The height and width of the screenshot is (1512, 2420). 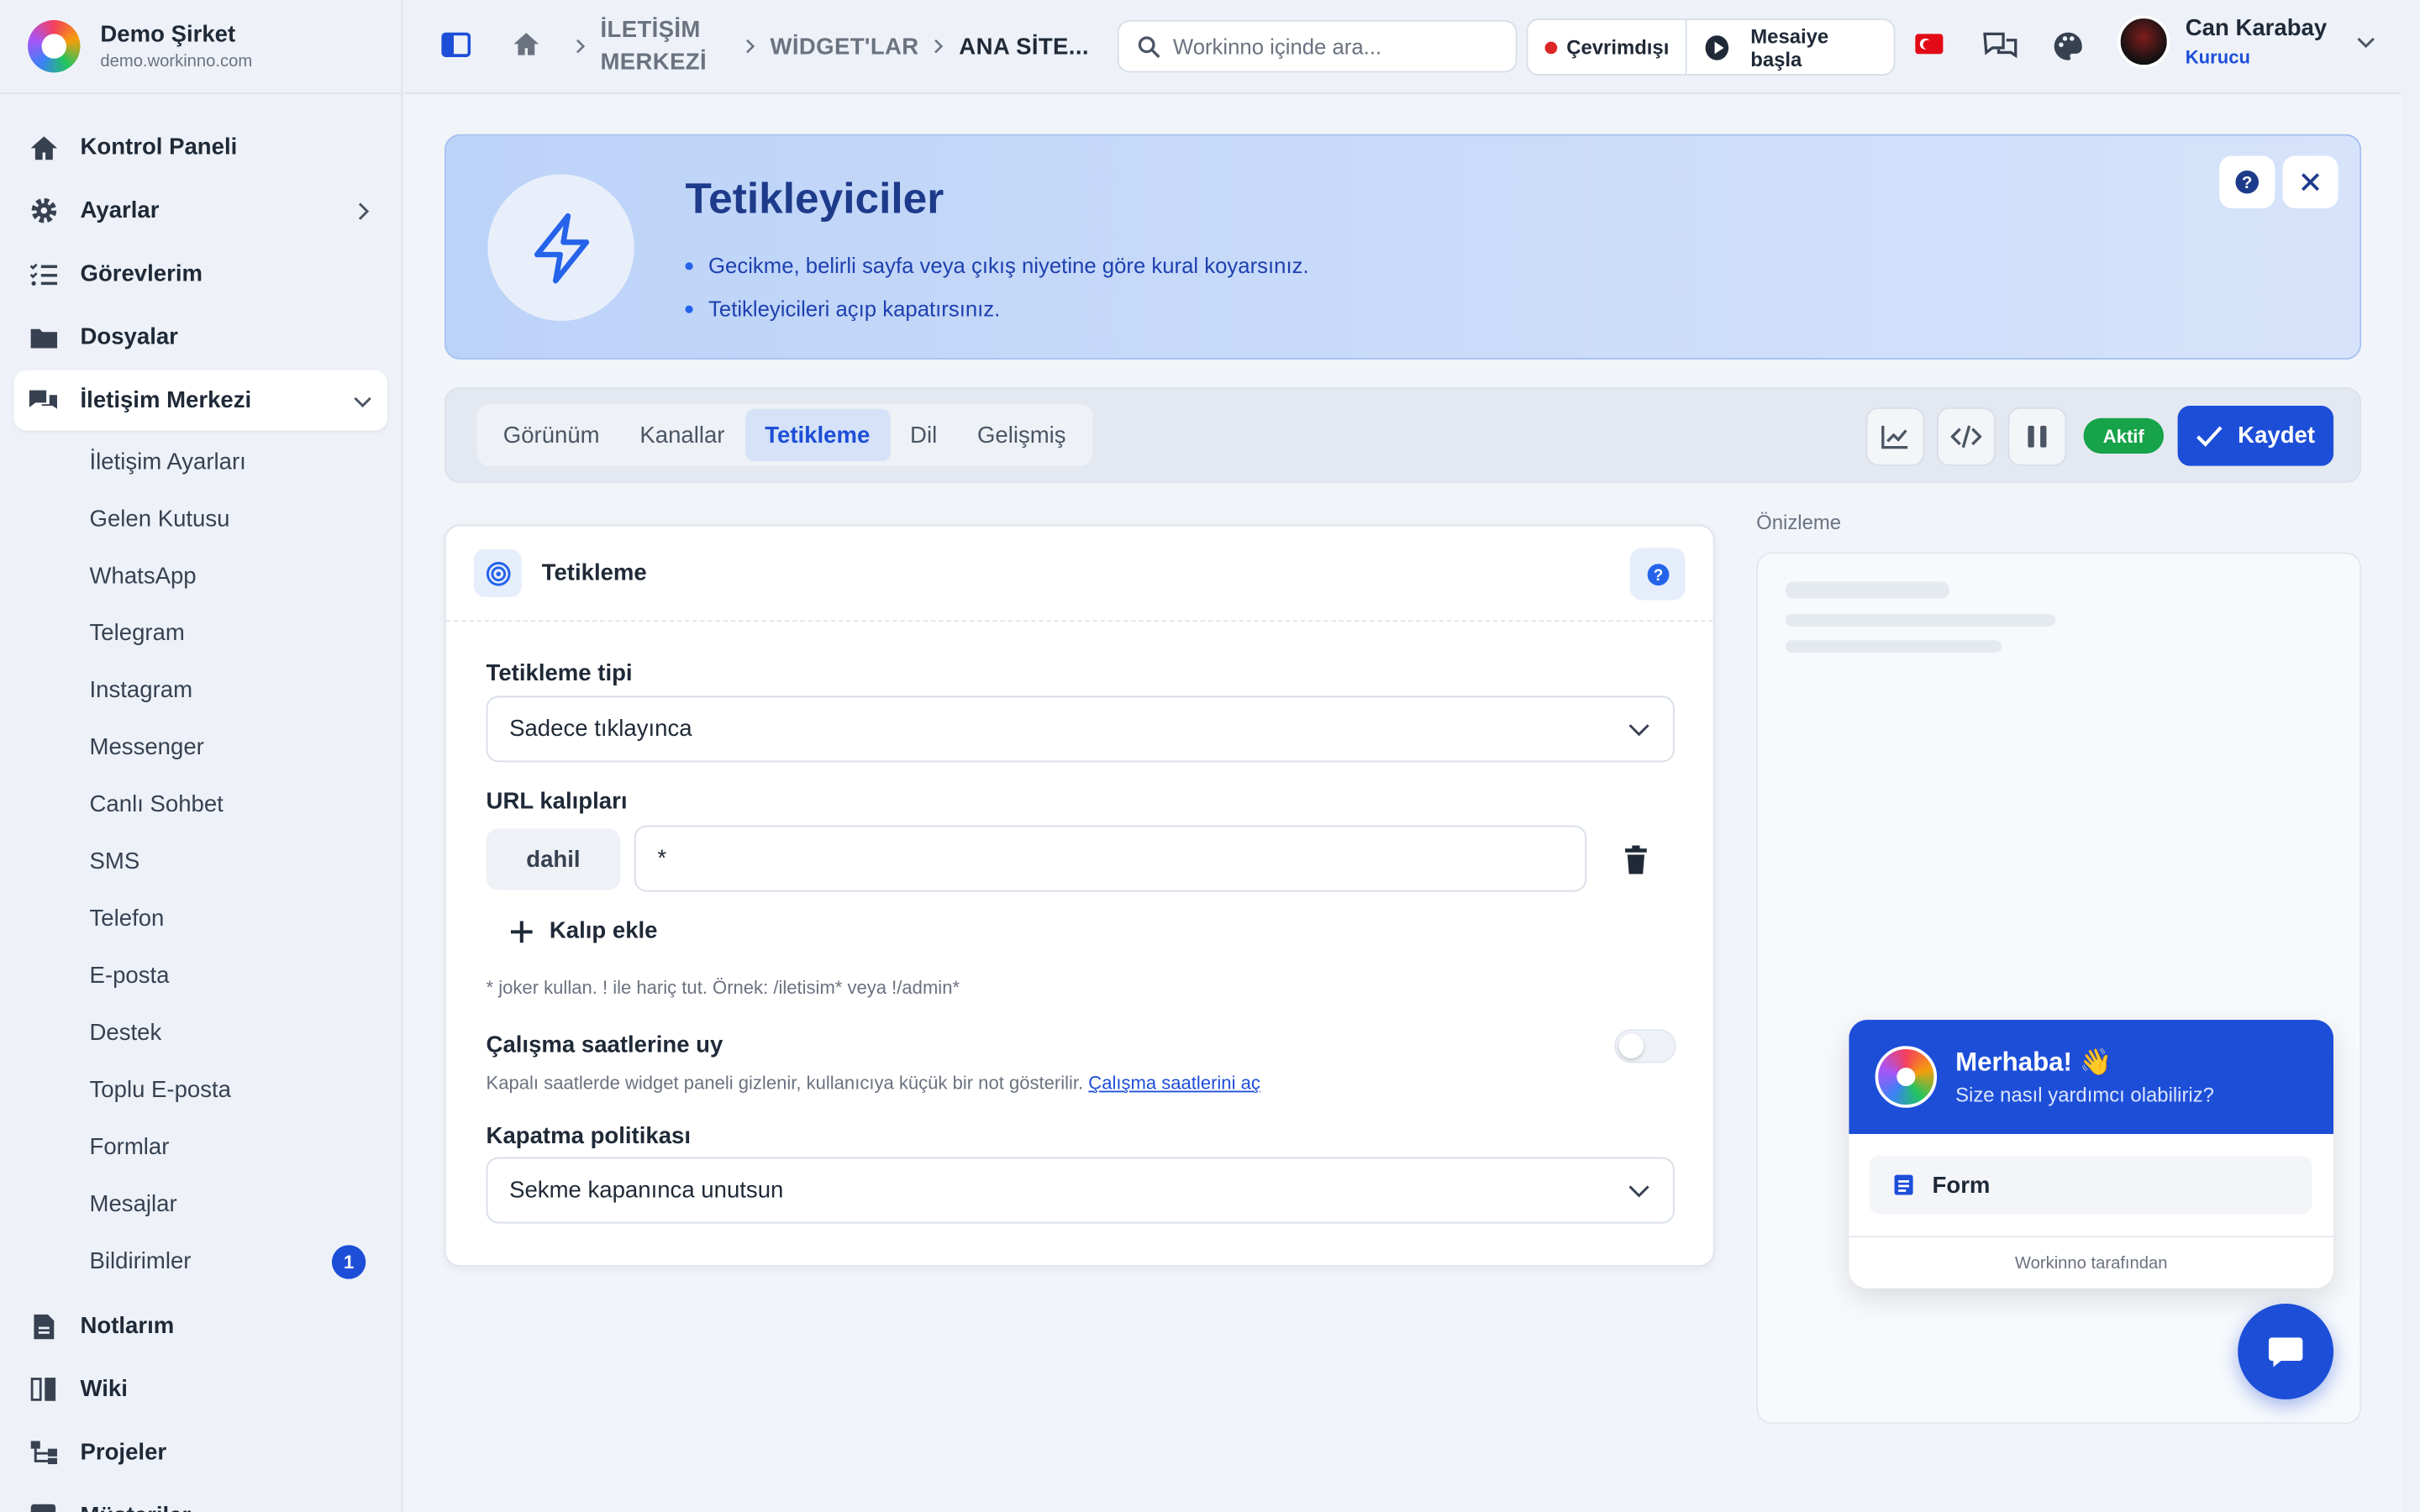 What do you see at coordinates (200, 1326) in the screenshot?
I see `sidebar-item-notes: Notlarım` at bounding box center [200, 1326].